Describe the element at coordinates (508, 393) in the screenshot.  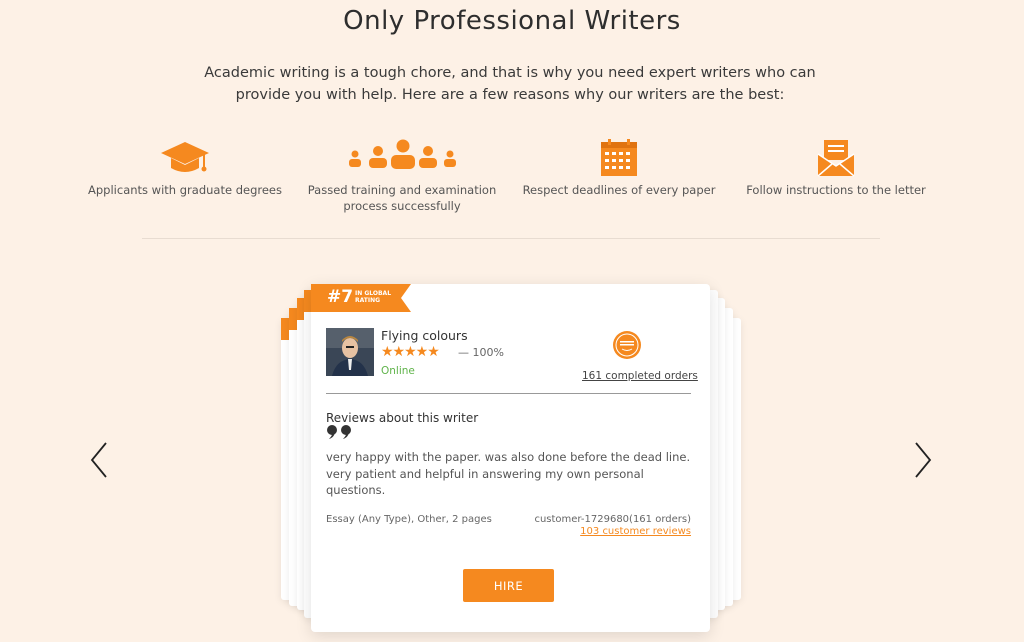
I see `card-separator` at that location.